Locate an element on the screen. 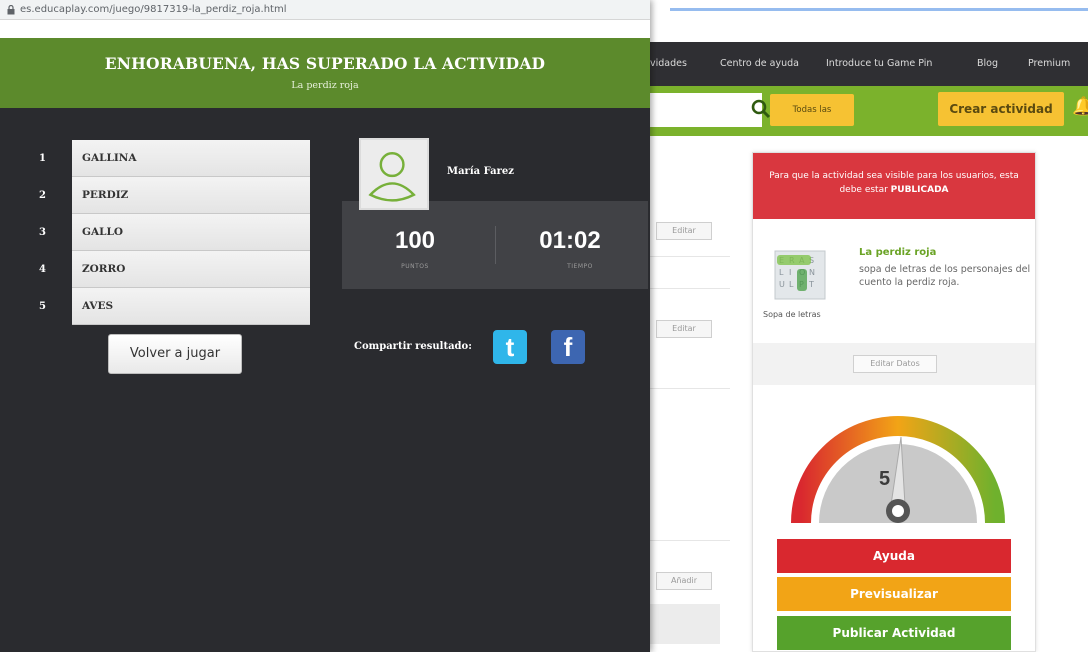 Image resolution: width=1088 pixels, height=652 pixels. avatar is located at coordinates (394, 174).